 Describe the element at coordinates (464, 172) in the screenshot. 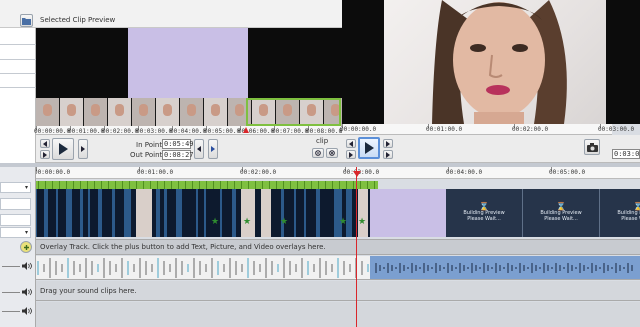

I see `ruler-label: 00:04:00.0` at that location.